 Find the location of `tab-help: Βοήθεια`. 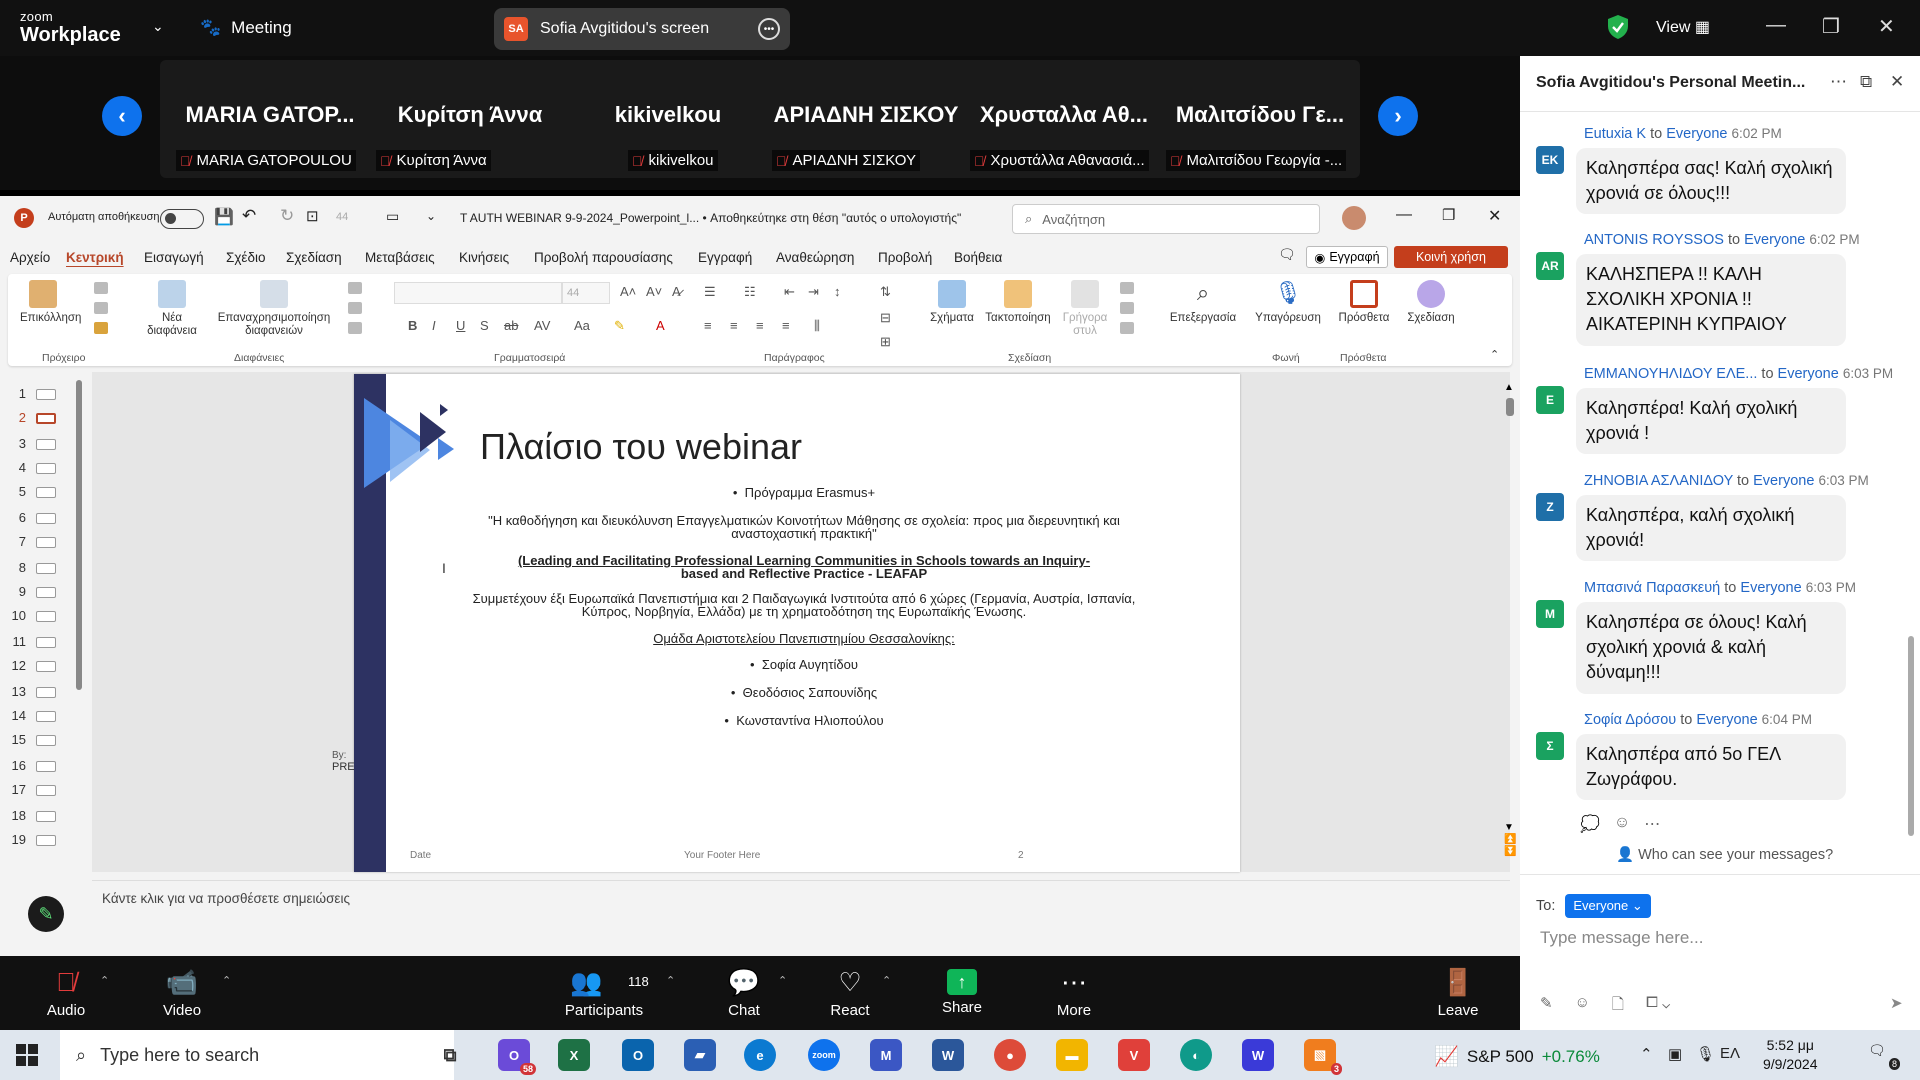

tab-help: Βοήθεια is located at coordinates (978, 257).